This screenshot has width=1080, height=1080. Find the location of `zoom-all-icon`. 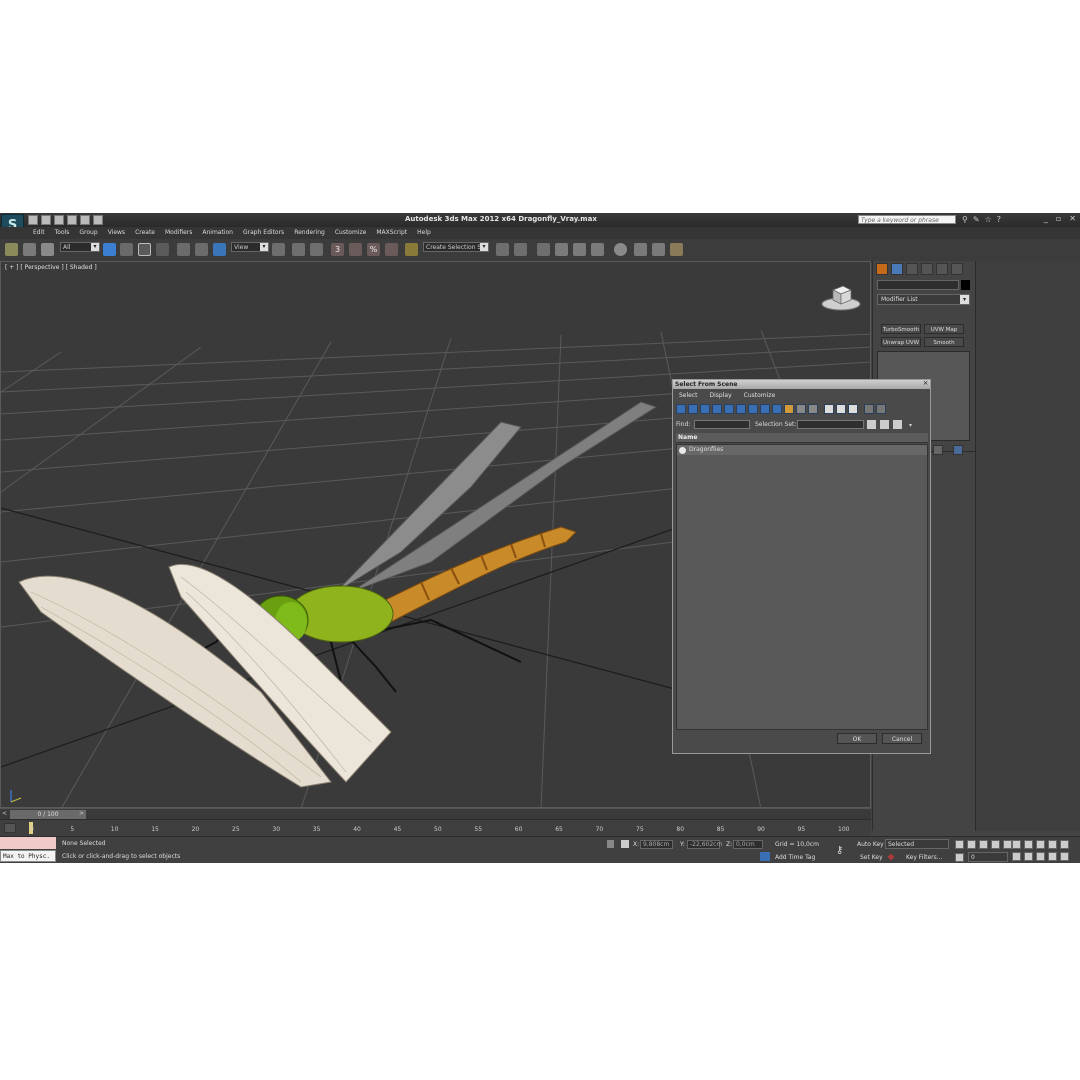

zoom-all-icon is located at coordinates (1028, 844).